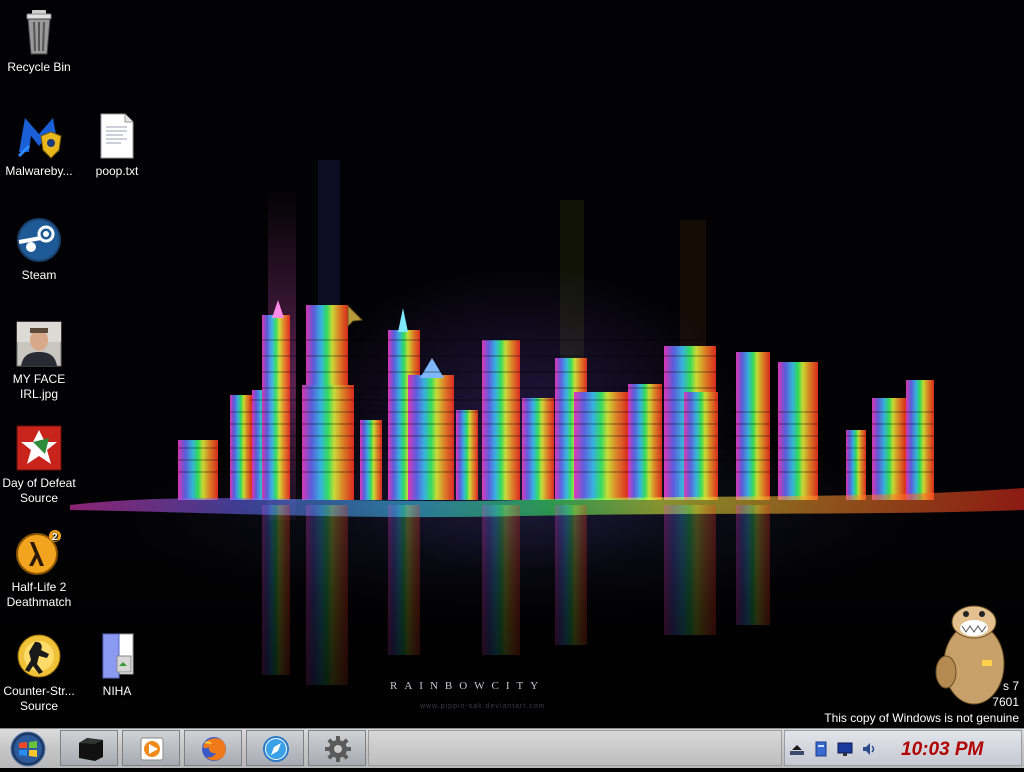 Image resolution: width=1024 pixels, height=772 pixels. Describe the element at coordinates (1005, 702) in the screenshot. I see `watermark-line-2: 7601` at that location.